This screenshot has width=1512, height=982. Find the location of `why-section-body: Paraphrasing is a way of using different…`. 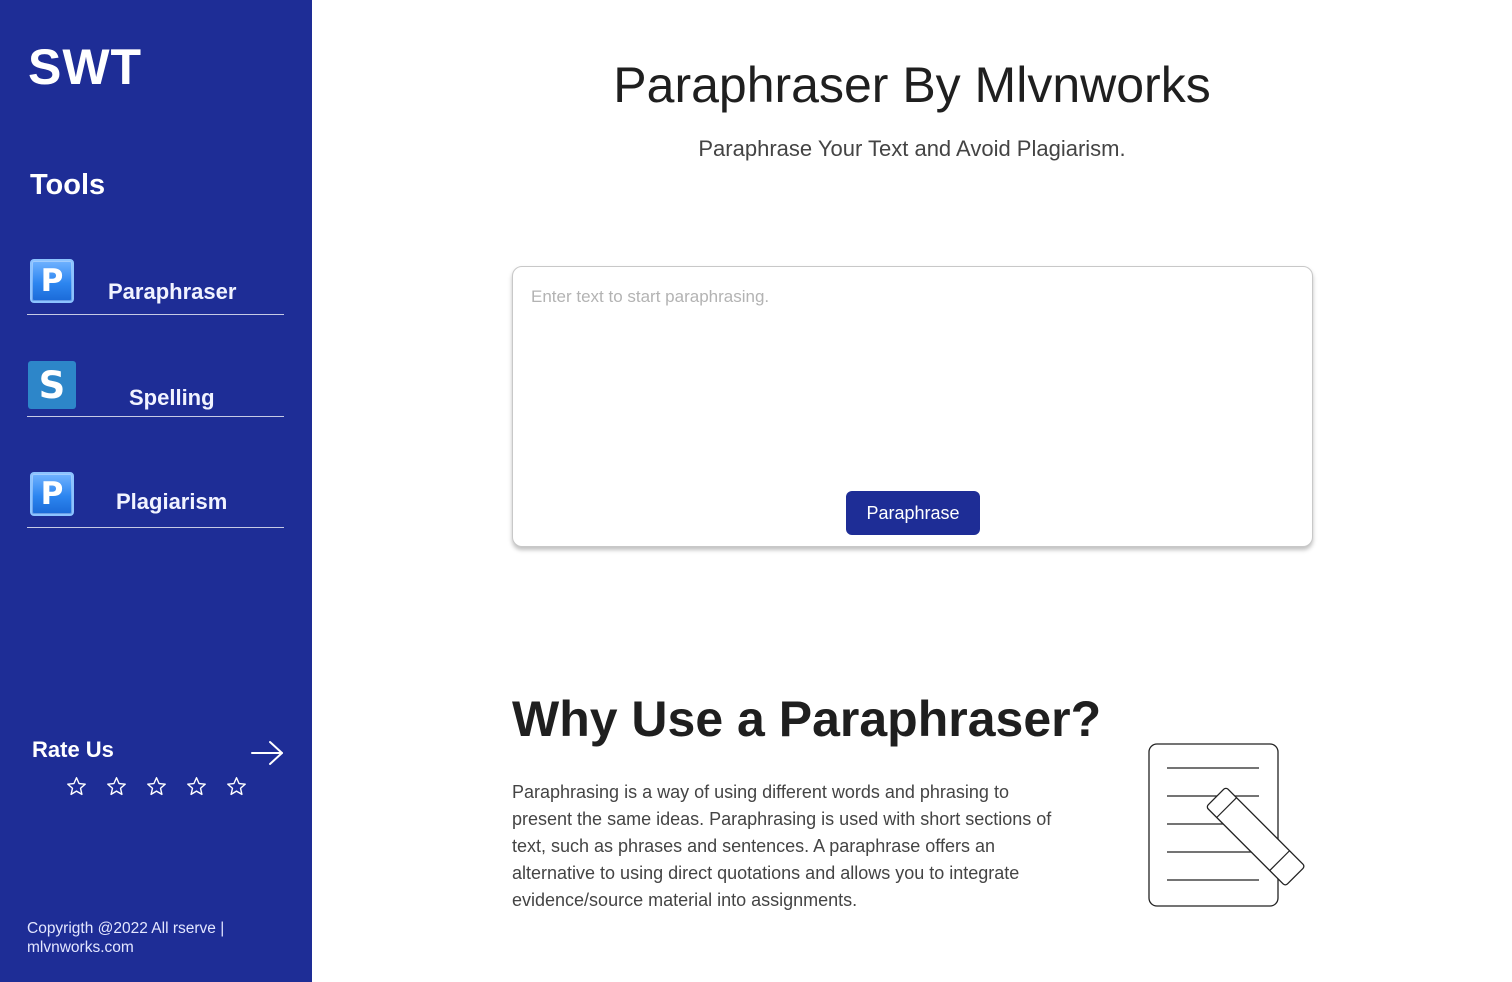

why-section-body: Paraphrasing is a way of using different… is located at coordinates (782, 846).